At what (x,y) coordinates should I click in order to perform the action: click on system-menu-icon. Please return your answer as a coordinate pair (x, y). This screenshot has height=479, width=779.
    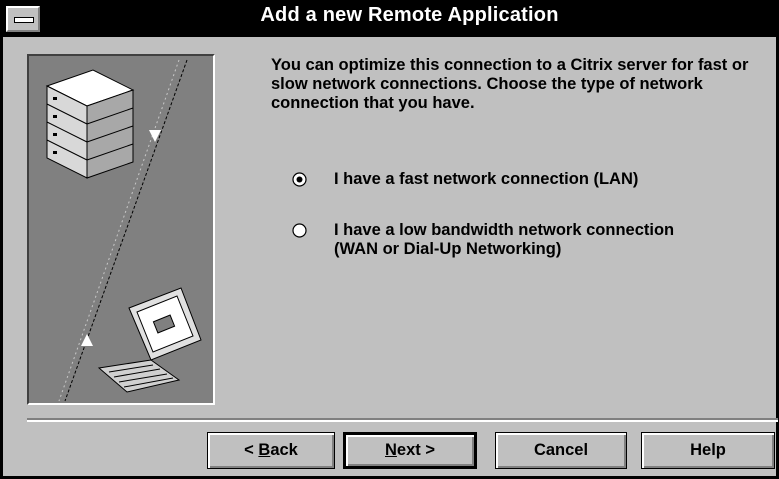
    Looking at the image, I should click on (24, 20).